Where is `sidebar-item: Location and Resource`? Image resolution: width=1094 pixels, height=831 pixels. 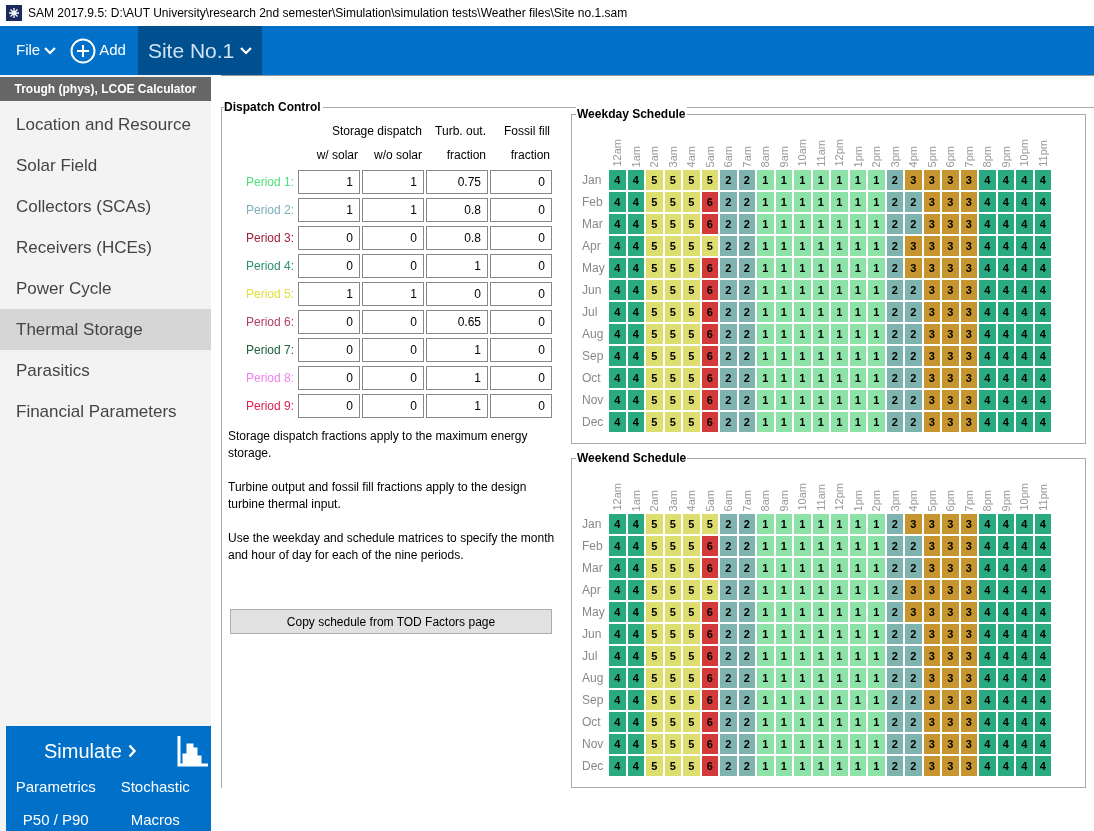
sidebar-item: Location and Resource is located at coordinates (105, 124).